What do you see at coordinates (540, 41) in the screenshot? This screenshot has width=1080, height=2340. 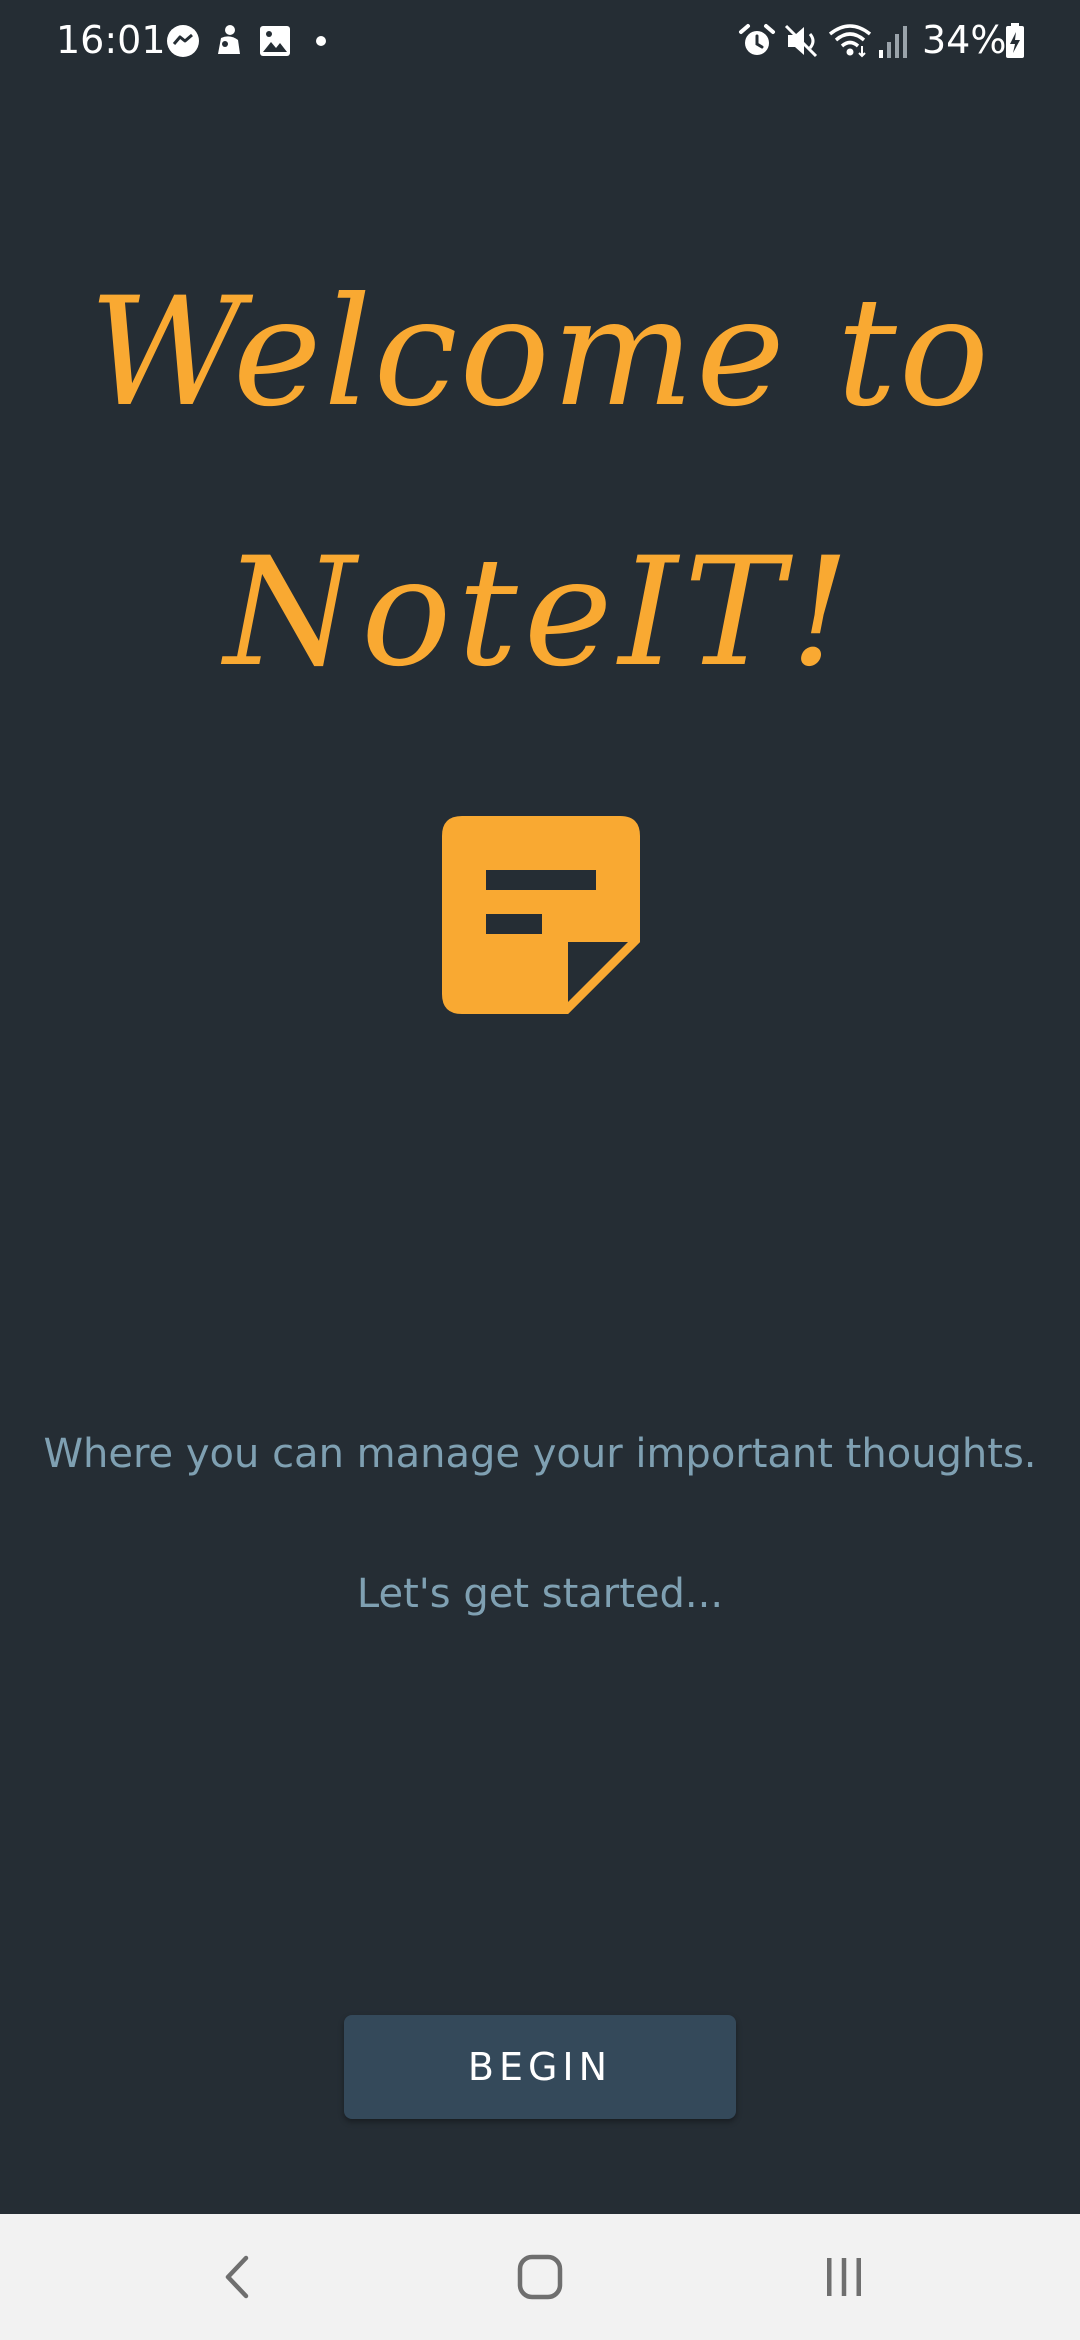 I see `status-bar: 16:01 34%` at bounding box center [540, 41].